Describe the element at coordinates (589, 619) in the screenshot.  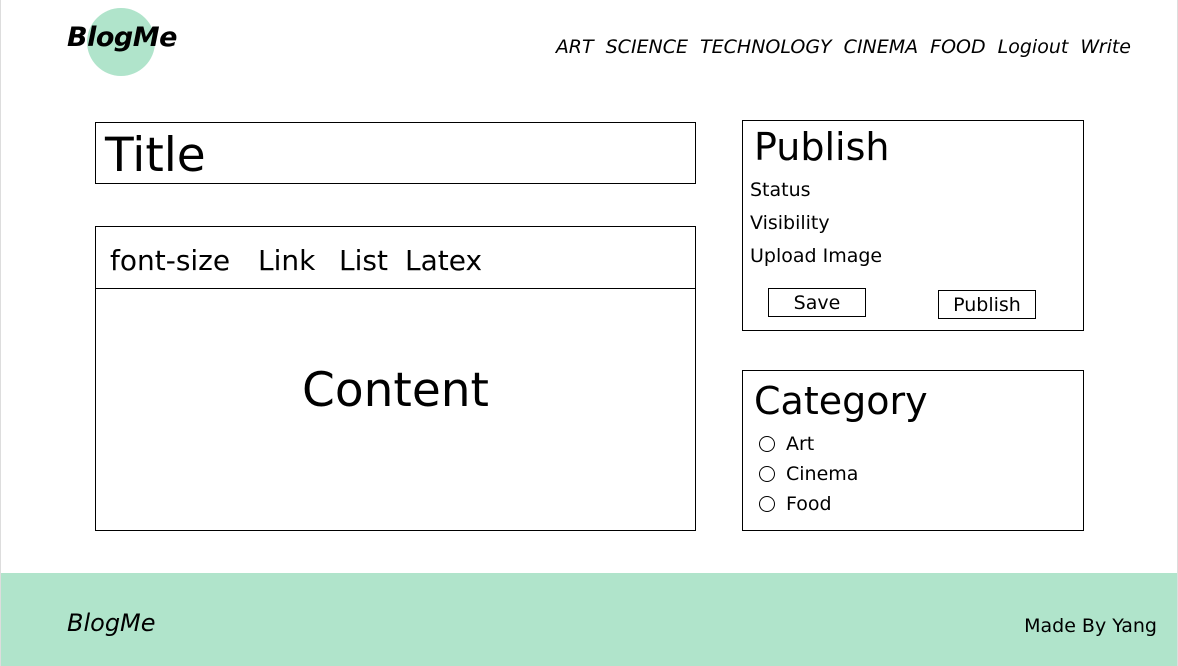
I see `footer: BlogMe Made By Yang` at that location.